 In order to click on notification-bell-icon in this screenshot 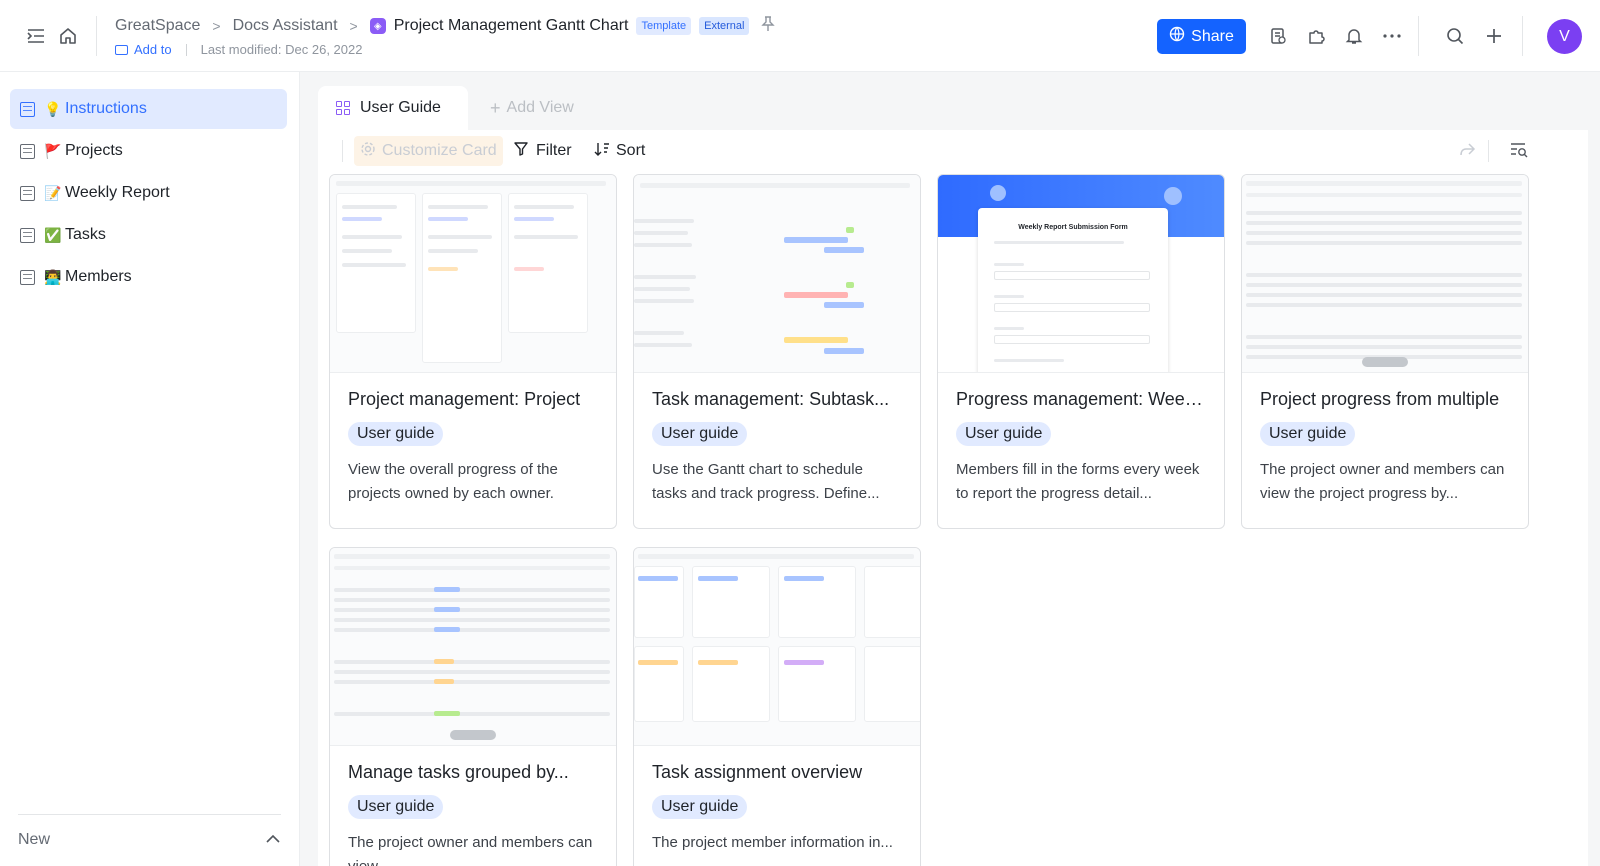, I will do `click(1354, 36)`.